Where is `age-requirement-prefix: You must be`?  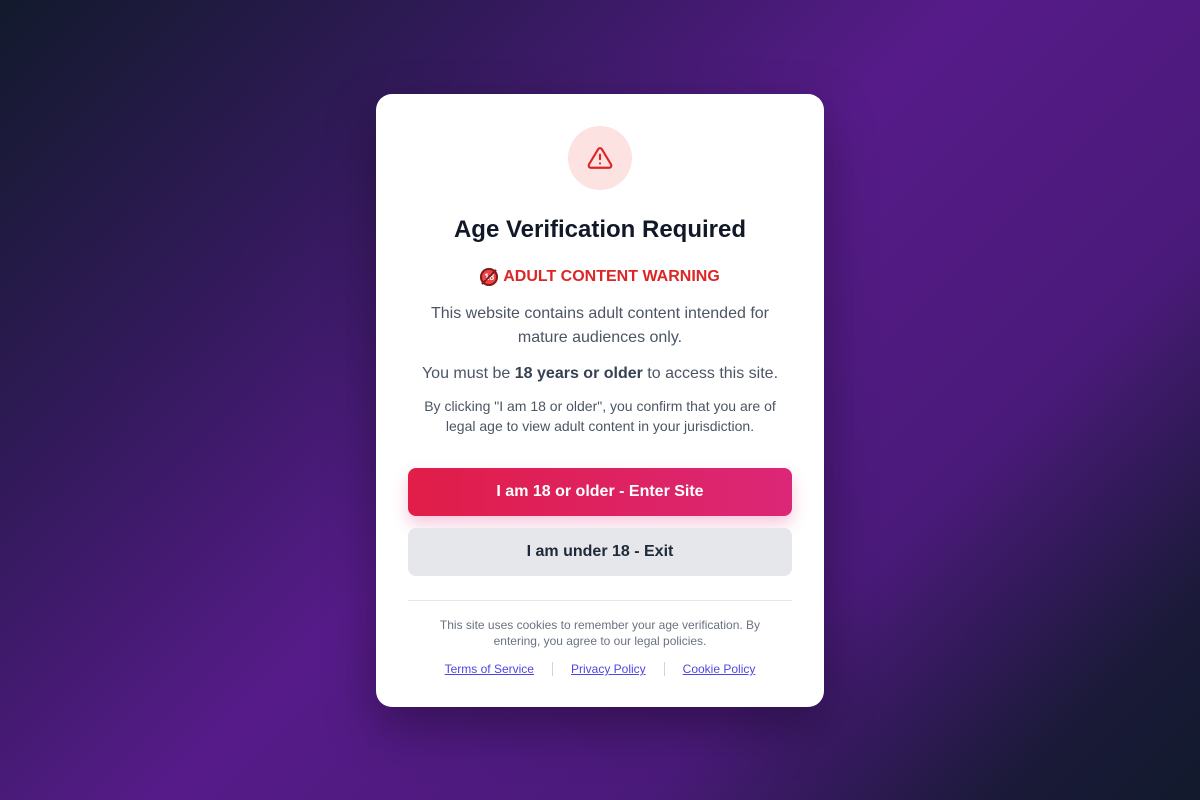
age-requirement-prefix: You must be is located at coordinates (468, 373).